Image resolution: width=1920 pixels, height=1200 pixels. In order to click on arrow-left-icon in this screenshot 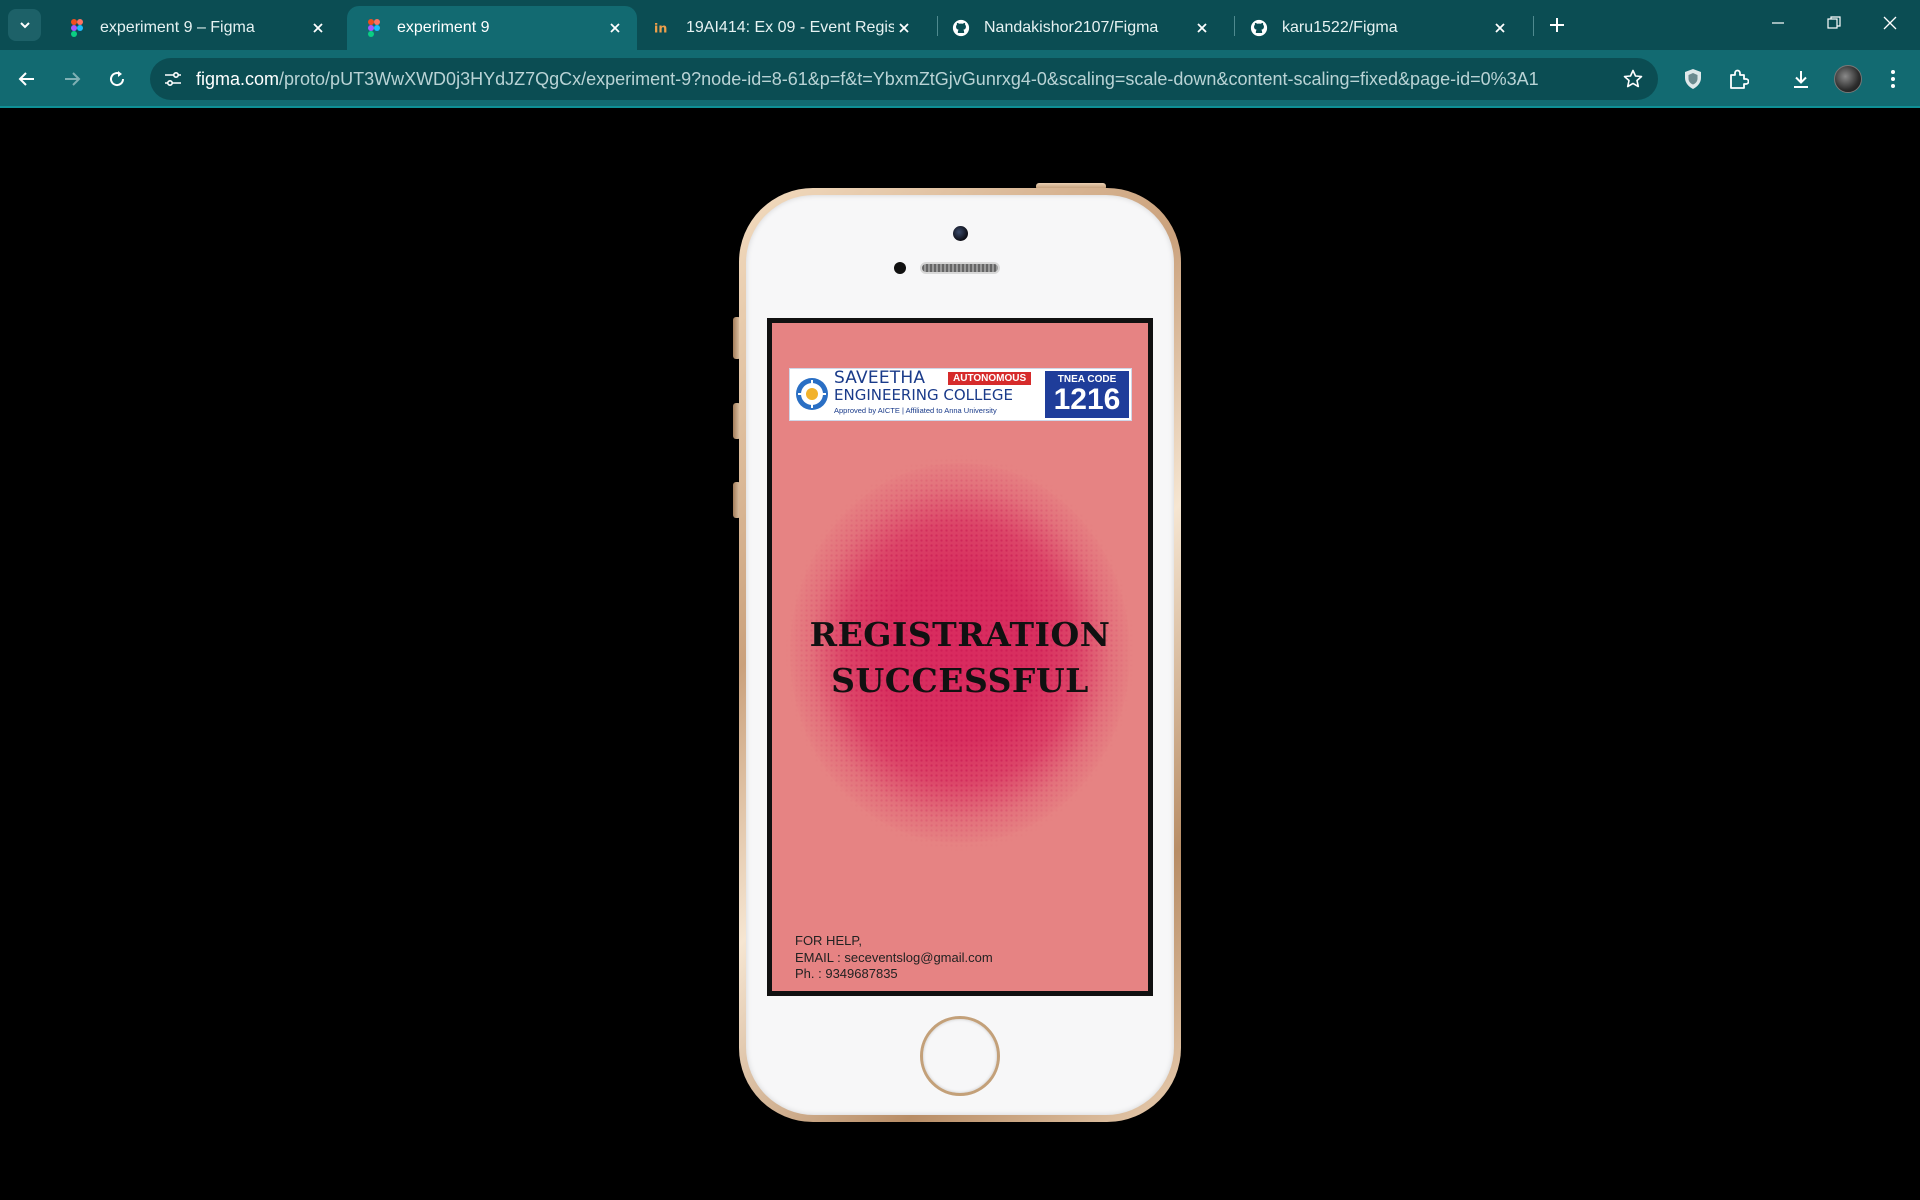, I will do `click(26, 79)`.